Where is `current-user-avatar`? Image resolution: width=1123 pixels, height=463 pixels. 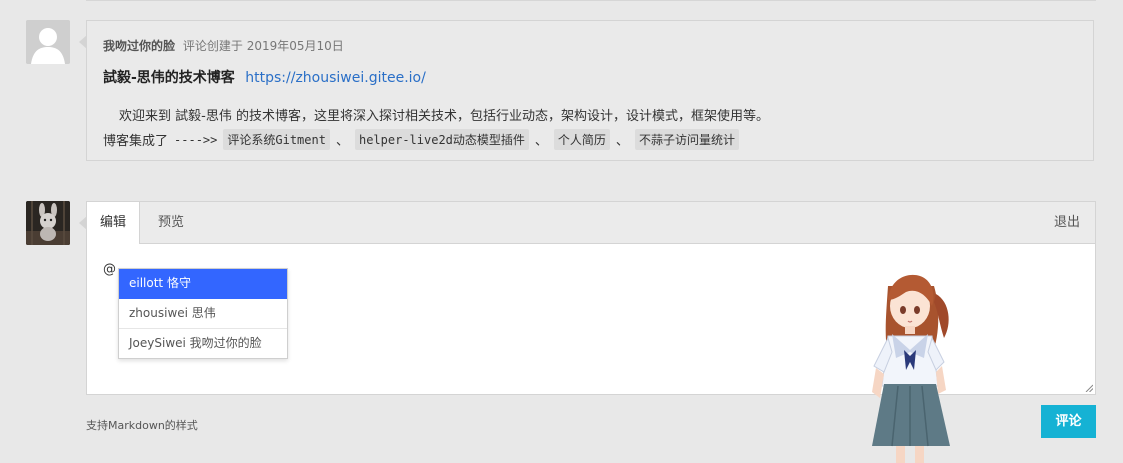
current-user-avatar is located at coordinates (48, 223).